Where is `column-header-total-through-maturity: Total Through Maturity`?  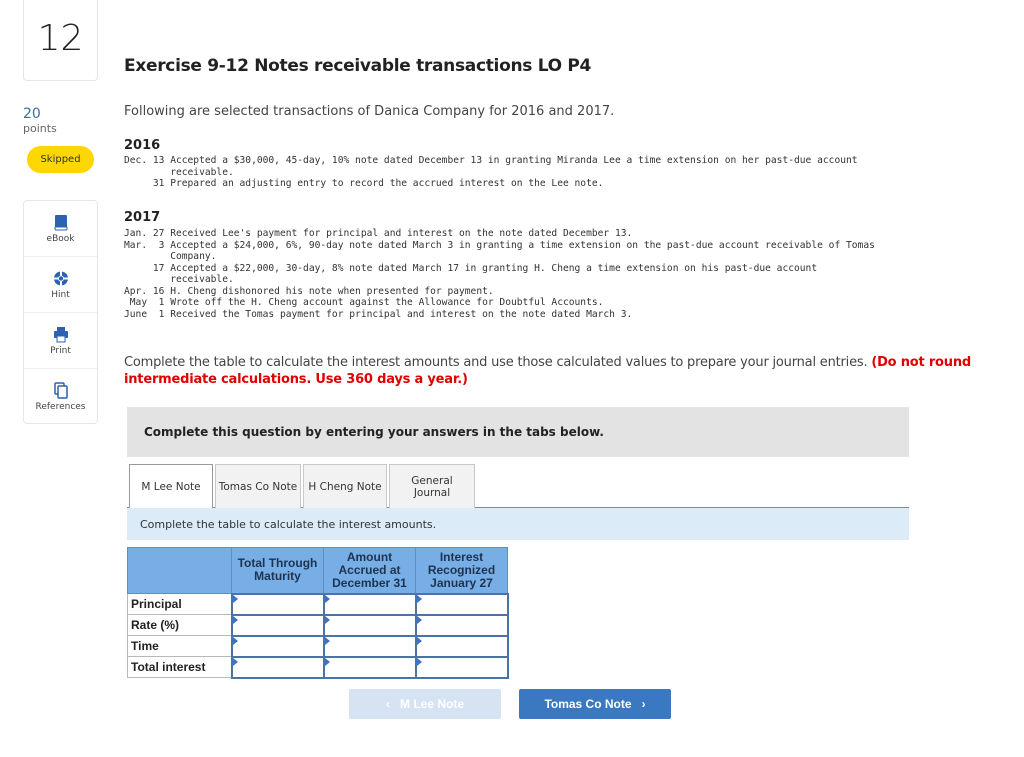 column-header-total-through-maturity: Total Through Maturity is located at coordinates (277, 570).